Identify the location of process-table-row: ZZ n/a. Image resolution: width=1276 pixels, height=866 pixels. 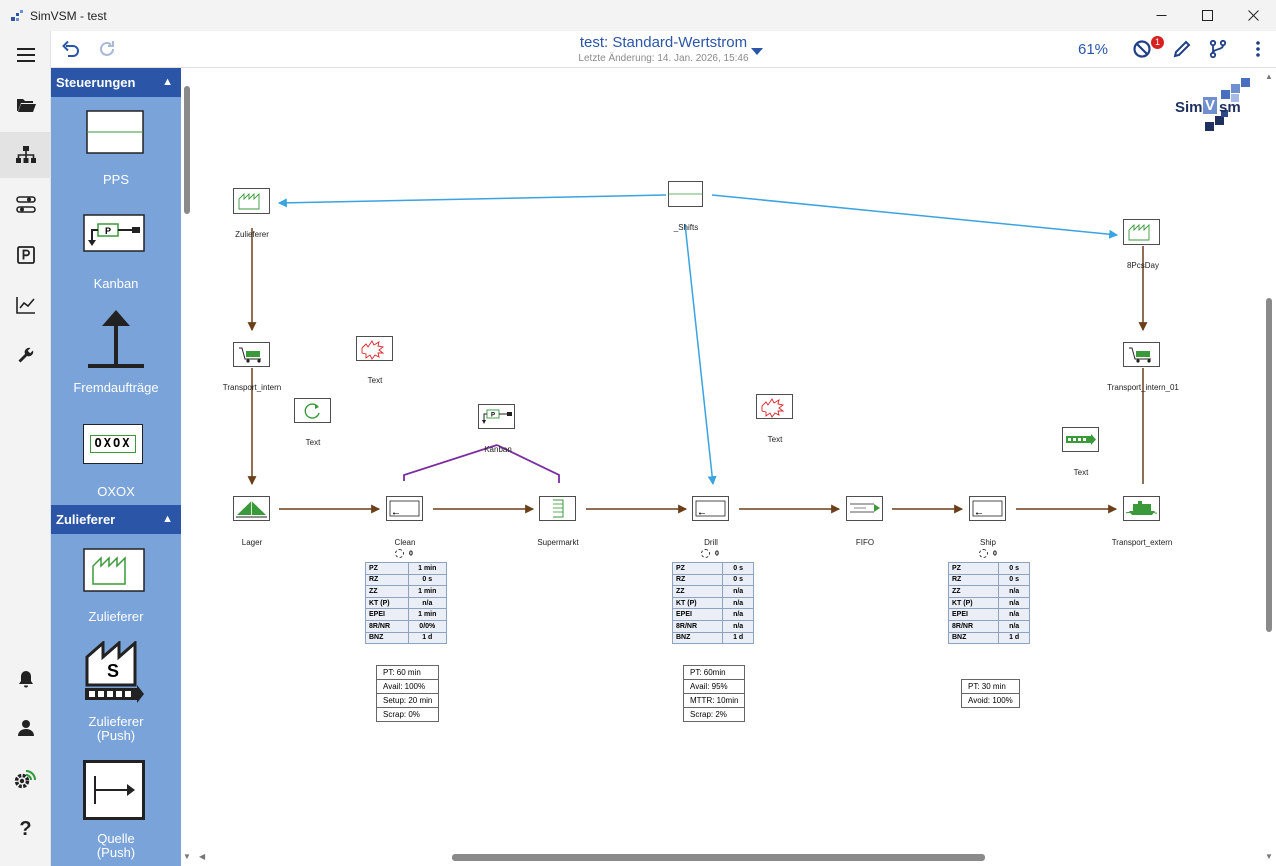
(712, 591).